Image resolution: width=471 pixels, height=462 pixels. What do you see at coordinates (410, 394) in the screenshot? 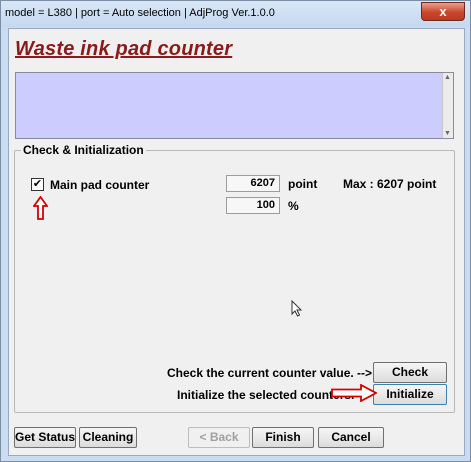
I see `initialize-button: Initialize` at bounding box center [410, 394].